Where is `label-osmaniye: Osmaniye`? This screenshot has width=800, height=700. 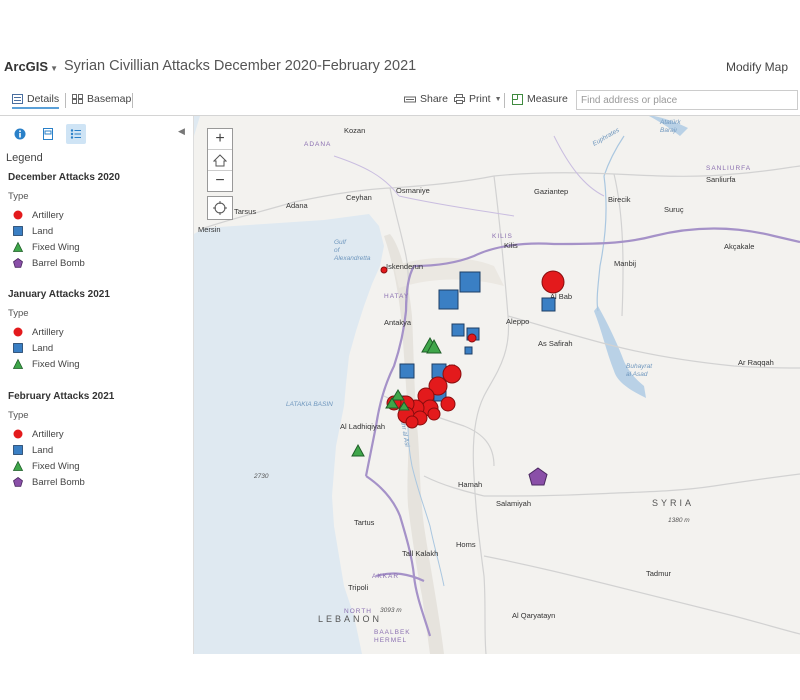
label-osmaniye: Osmaniye is located at coordinates (413, 190).